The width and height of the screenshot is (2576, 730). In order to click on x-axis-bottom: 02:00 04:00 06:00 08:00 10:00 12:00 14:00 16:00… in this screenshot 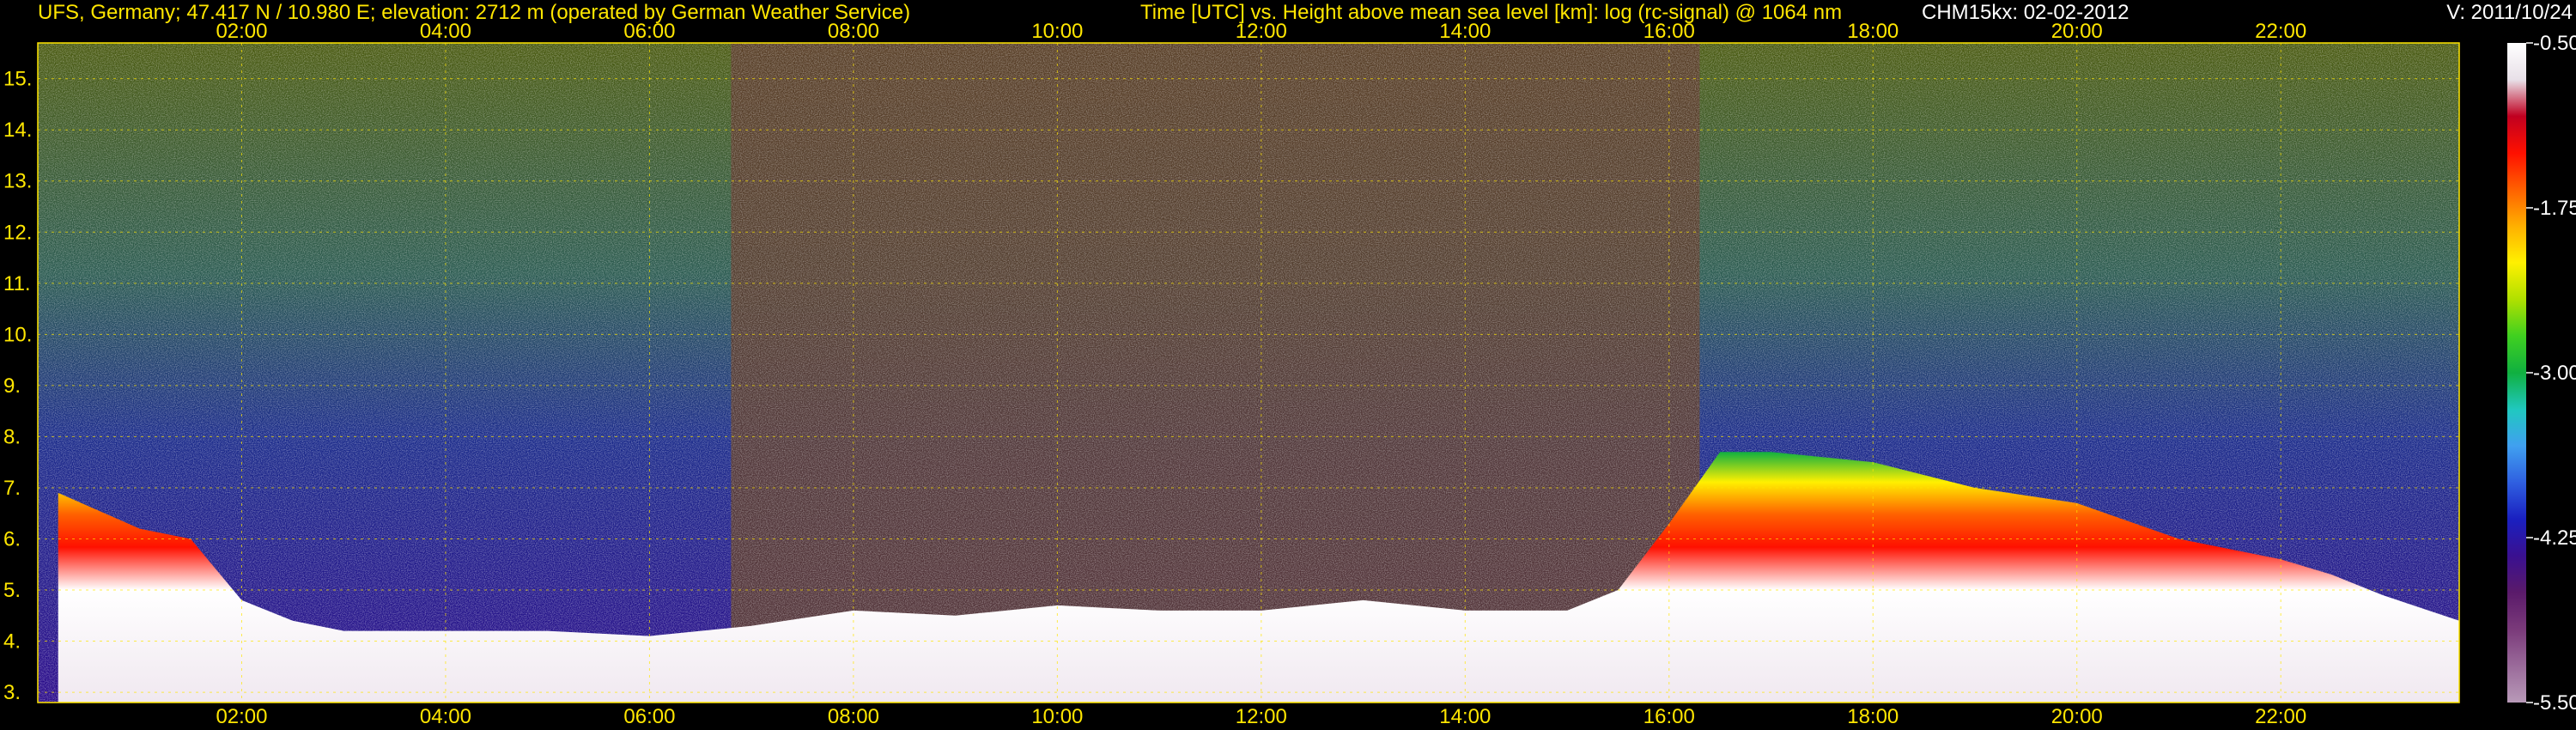, I will do `click(1261, 716)`.